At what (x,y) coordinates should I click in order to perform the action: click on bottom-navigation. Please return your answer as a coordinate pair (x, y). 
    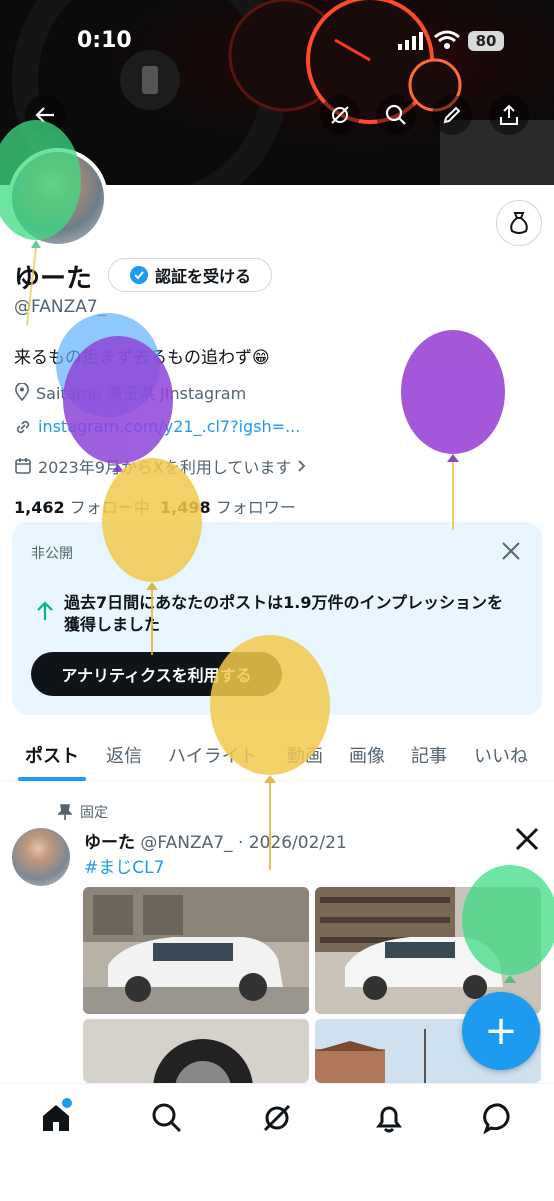
    Looking at the image, I should click on (277, 1142).